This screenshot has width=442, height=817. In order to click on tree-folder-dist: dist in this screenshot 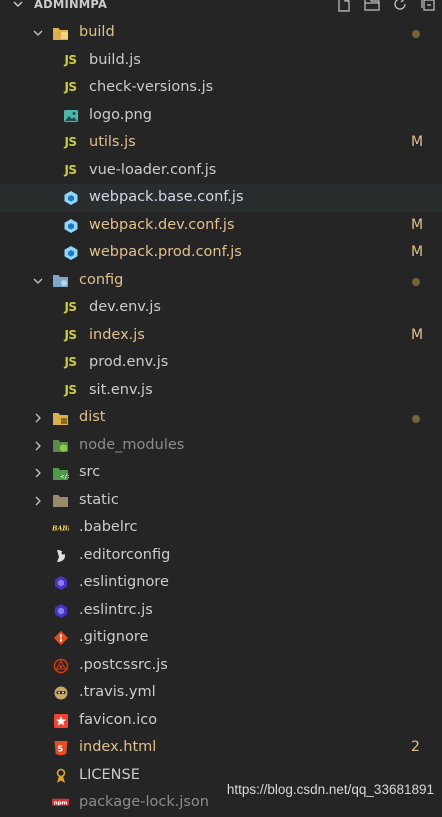, I will do `click(221, 418)`.